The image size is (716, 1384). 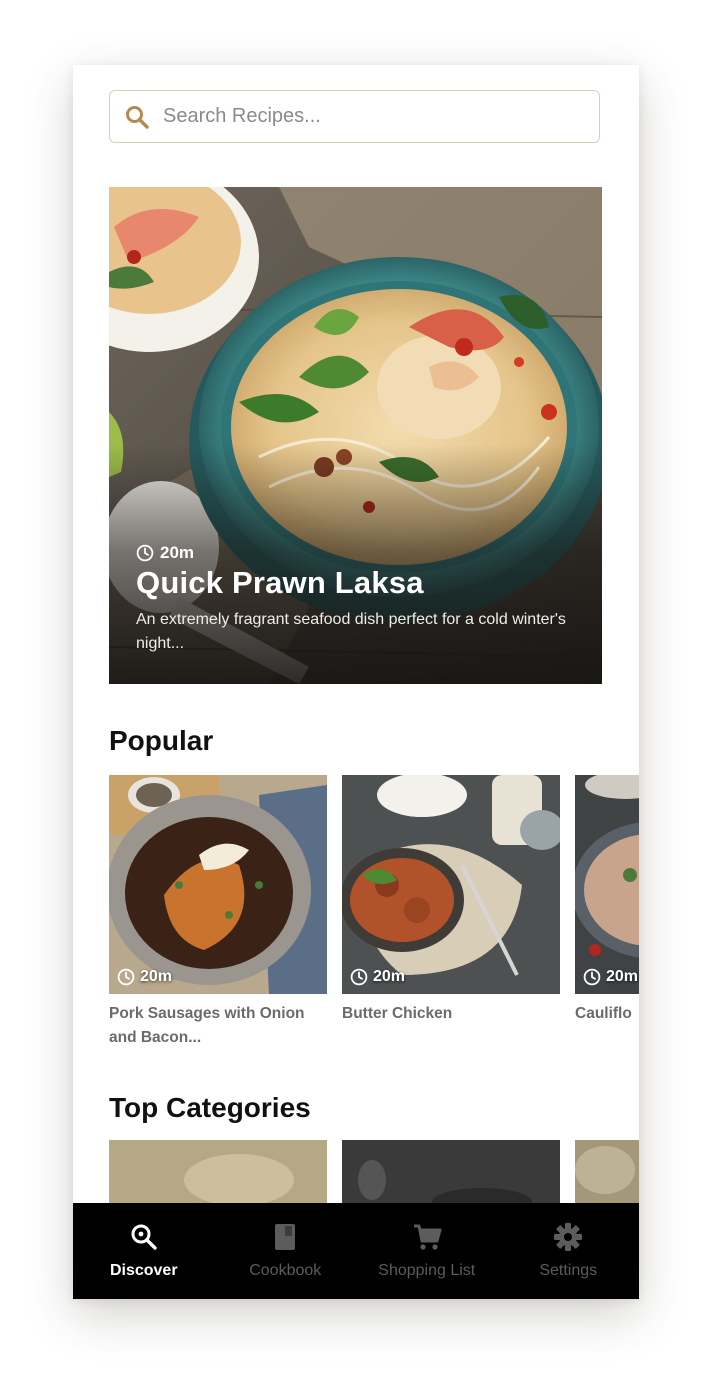 What do you see at coordinates (161, 740) in the screenshot?
I see `popular-heading: Popular` at bounding box center [161, 740].